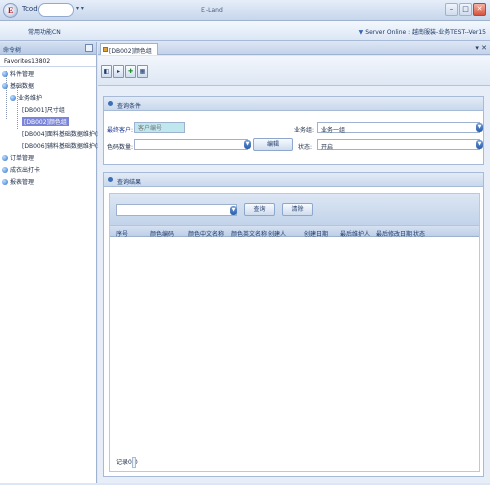 This screenshot has height=485, width=490. What do you see at coordinates (327, 147) in the screenshot?
I see `status-value: 开启` at bounding box center [327, 147].